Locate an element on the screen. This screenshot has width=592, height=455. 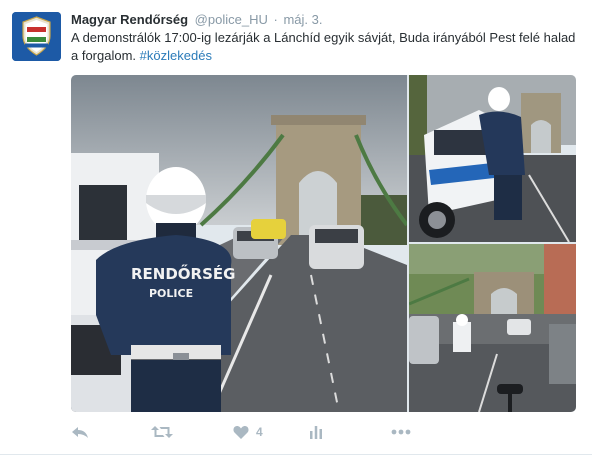
more-dots-icon is located at coordinates (401, 432).